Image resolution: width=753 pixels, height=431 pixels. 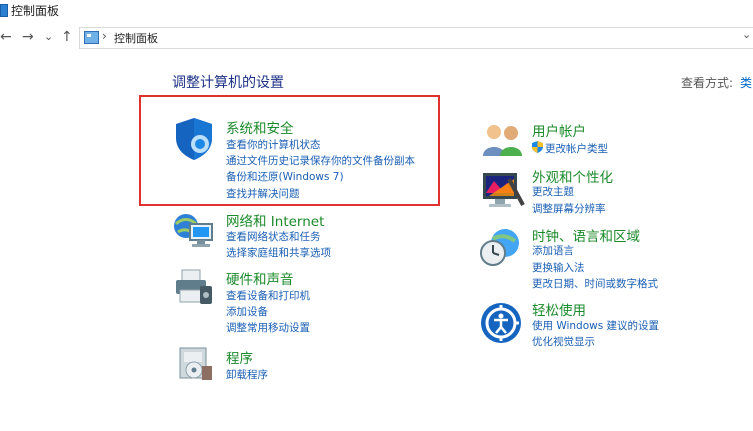 What do you see at coordinates (247, 311) in the screenshot?
I see `link-add-device: 添加设备` at bounding box center [247, 311].